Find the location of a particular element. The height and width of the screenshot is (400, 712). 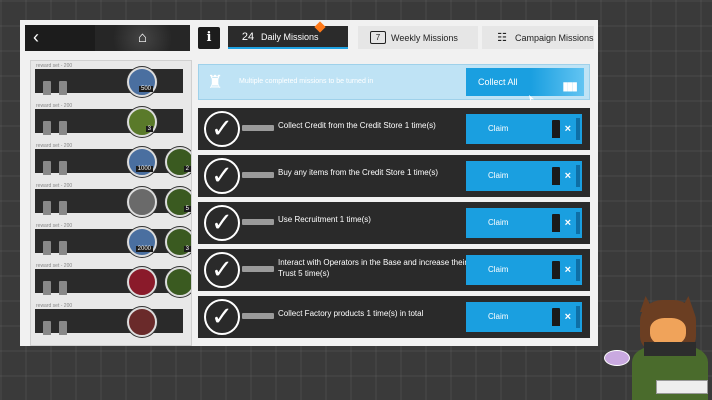

reward-row: reward set - 200 5 is located at coordinates (111, 201).